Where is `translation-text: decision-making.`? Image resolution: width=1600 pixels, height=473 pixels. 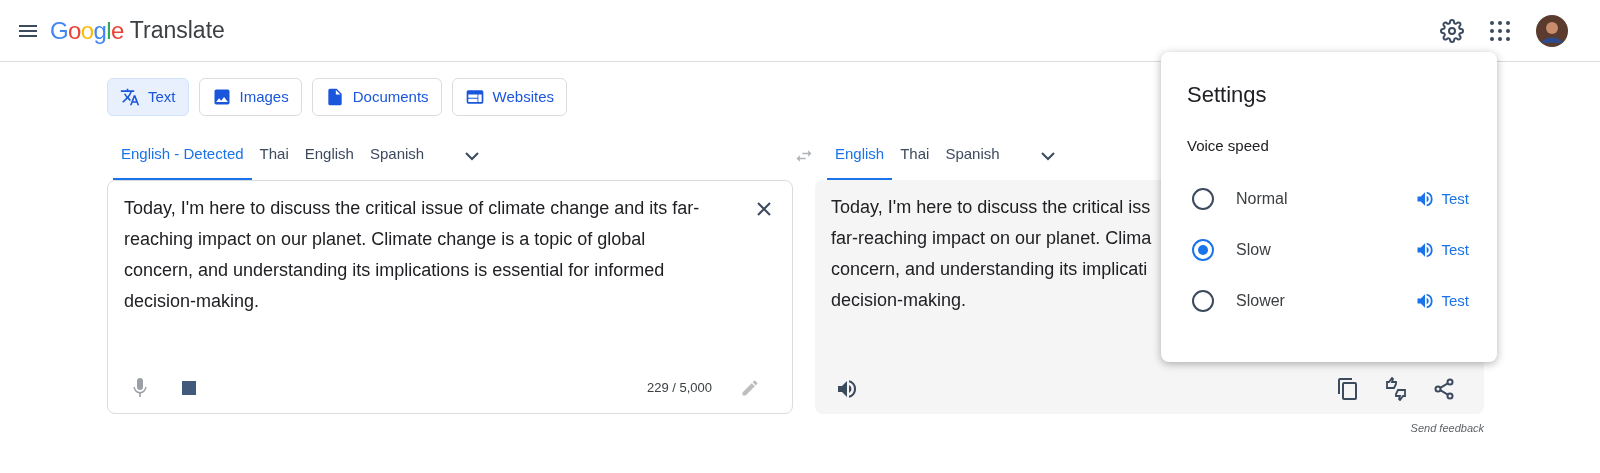 translation-text: decision-making. is located at coordinates (899, 300).